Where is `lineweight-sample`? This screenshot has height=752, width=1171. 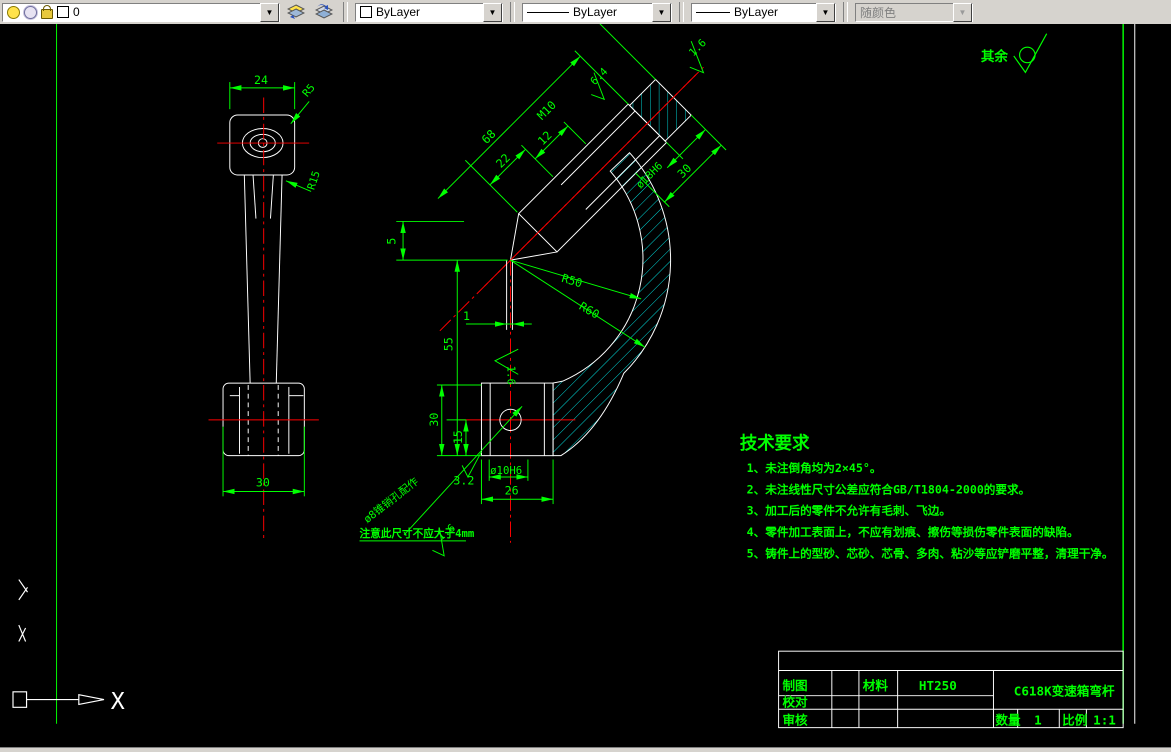 lineweight-sample is located at coordinates (713, 12).